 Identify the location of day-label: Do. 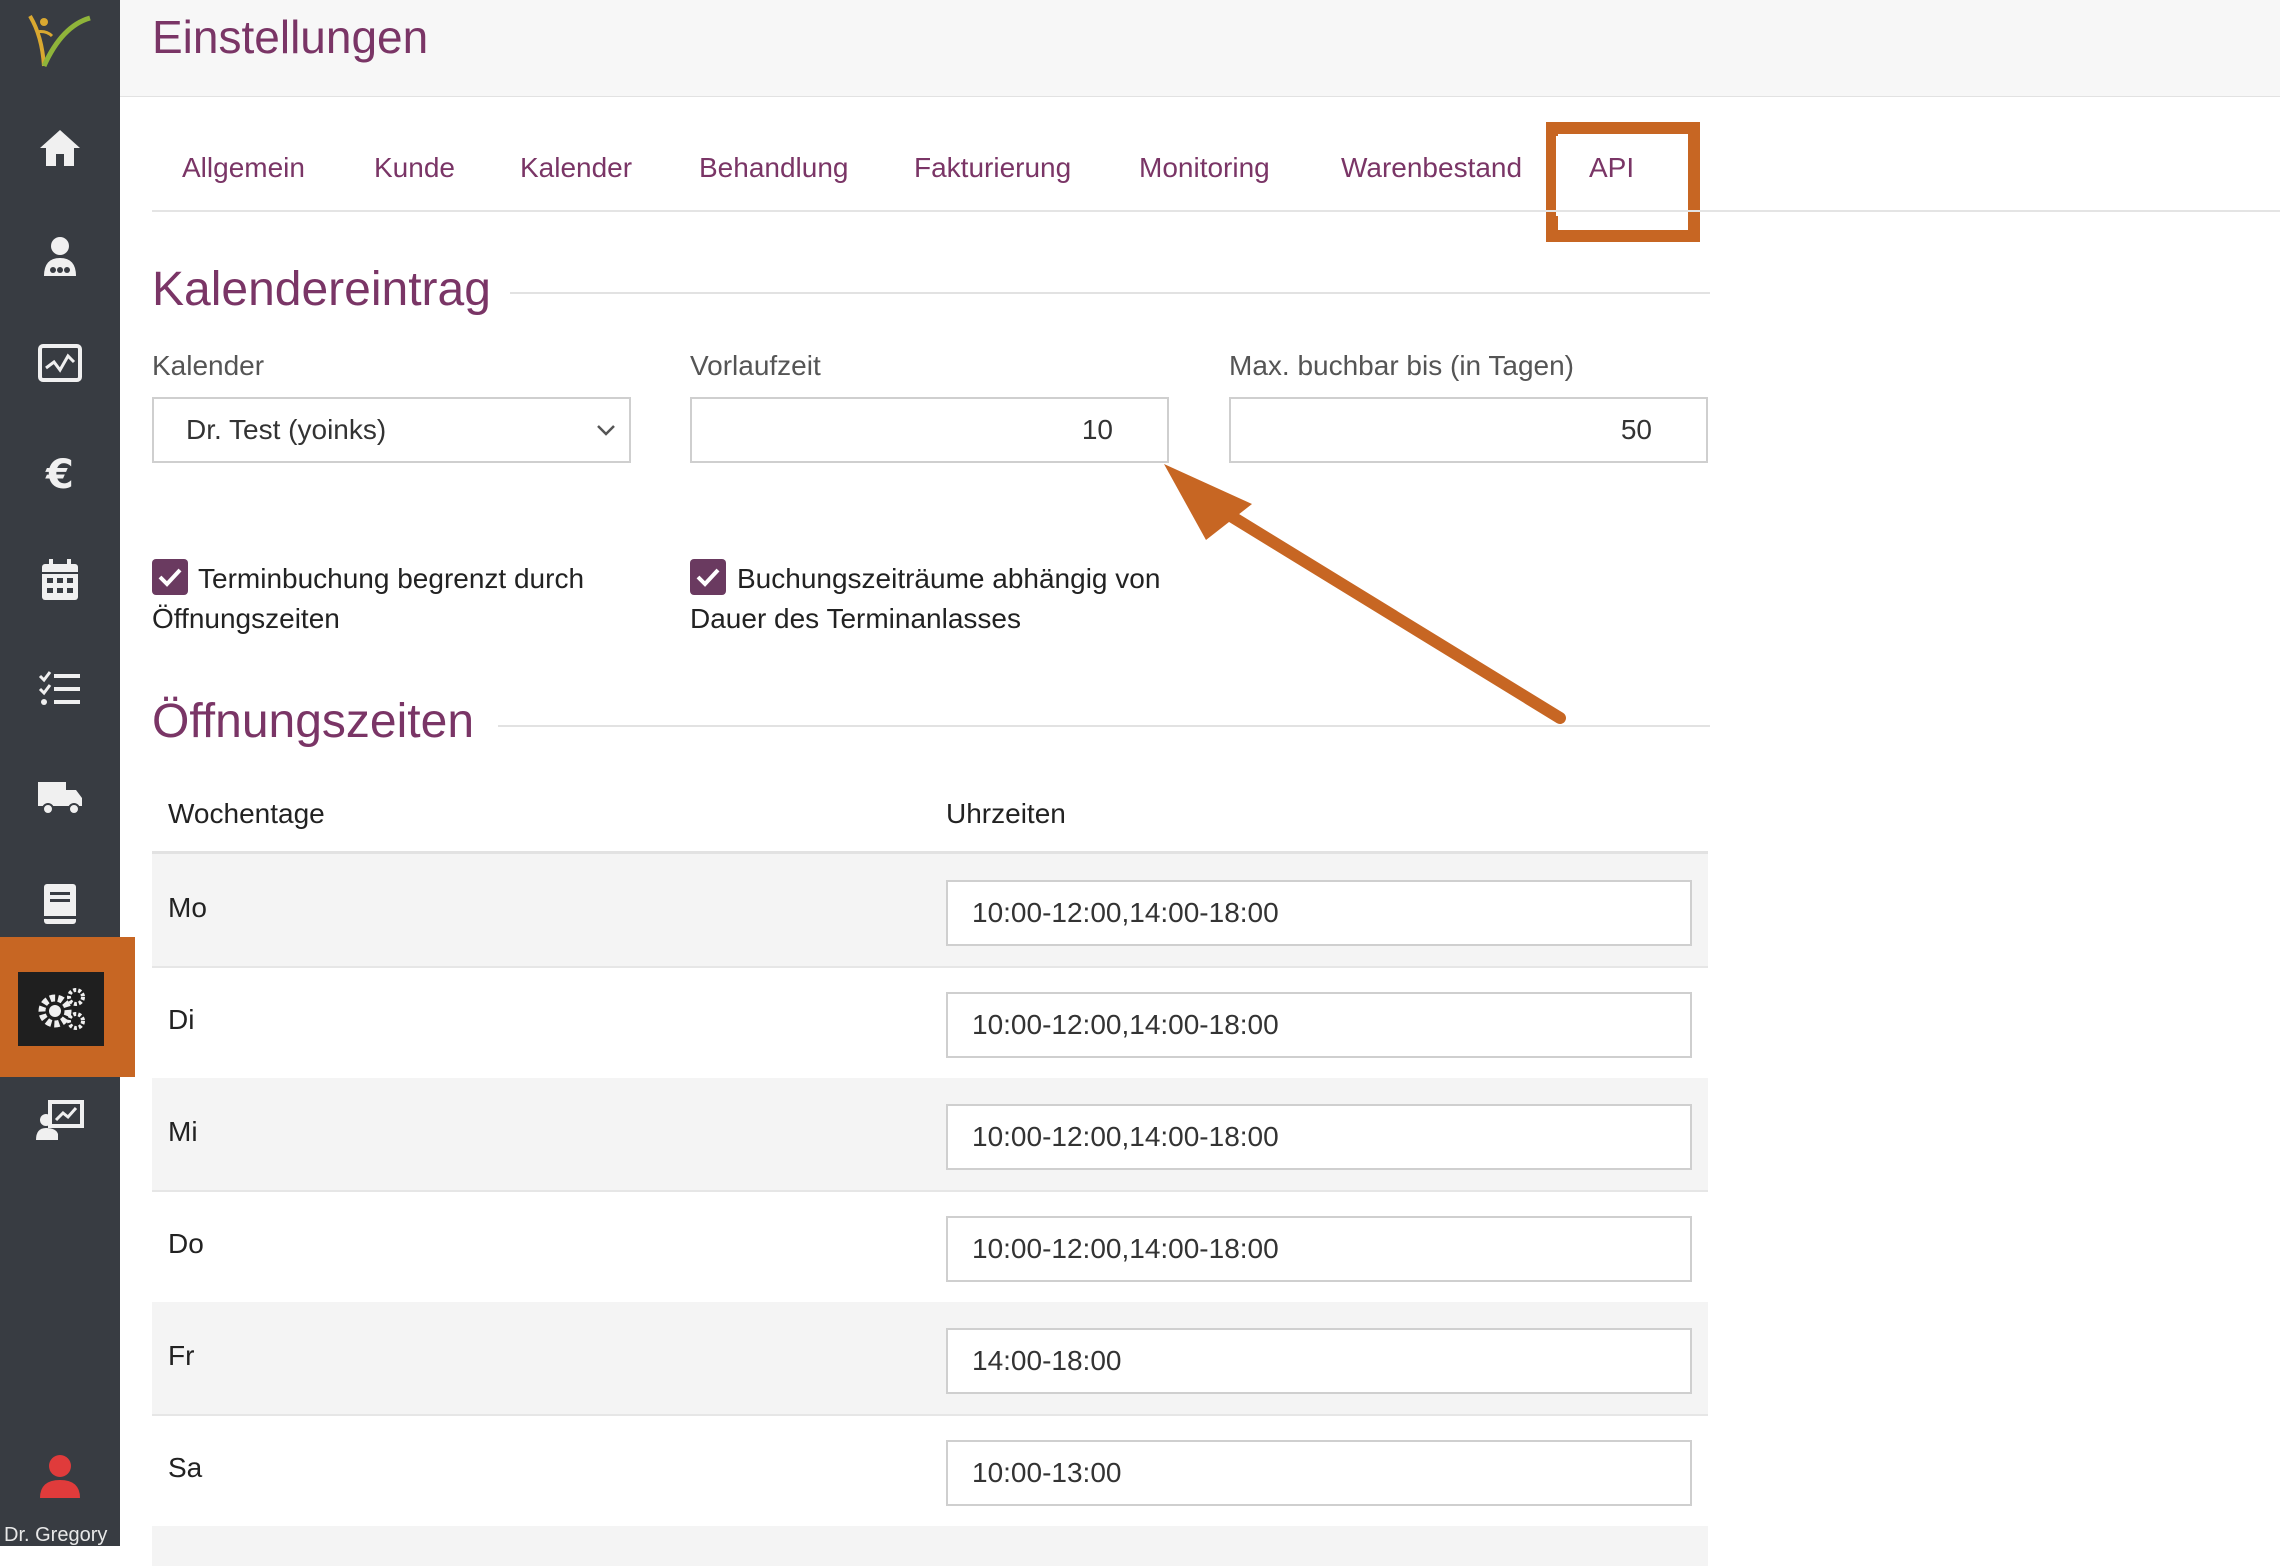
(186, 1243).